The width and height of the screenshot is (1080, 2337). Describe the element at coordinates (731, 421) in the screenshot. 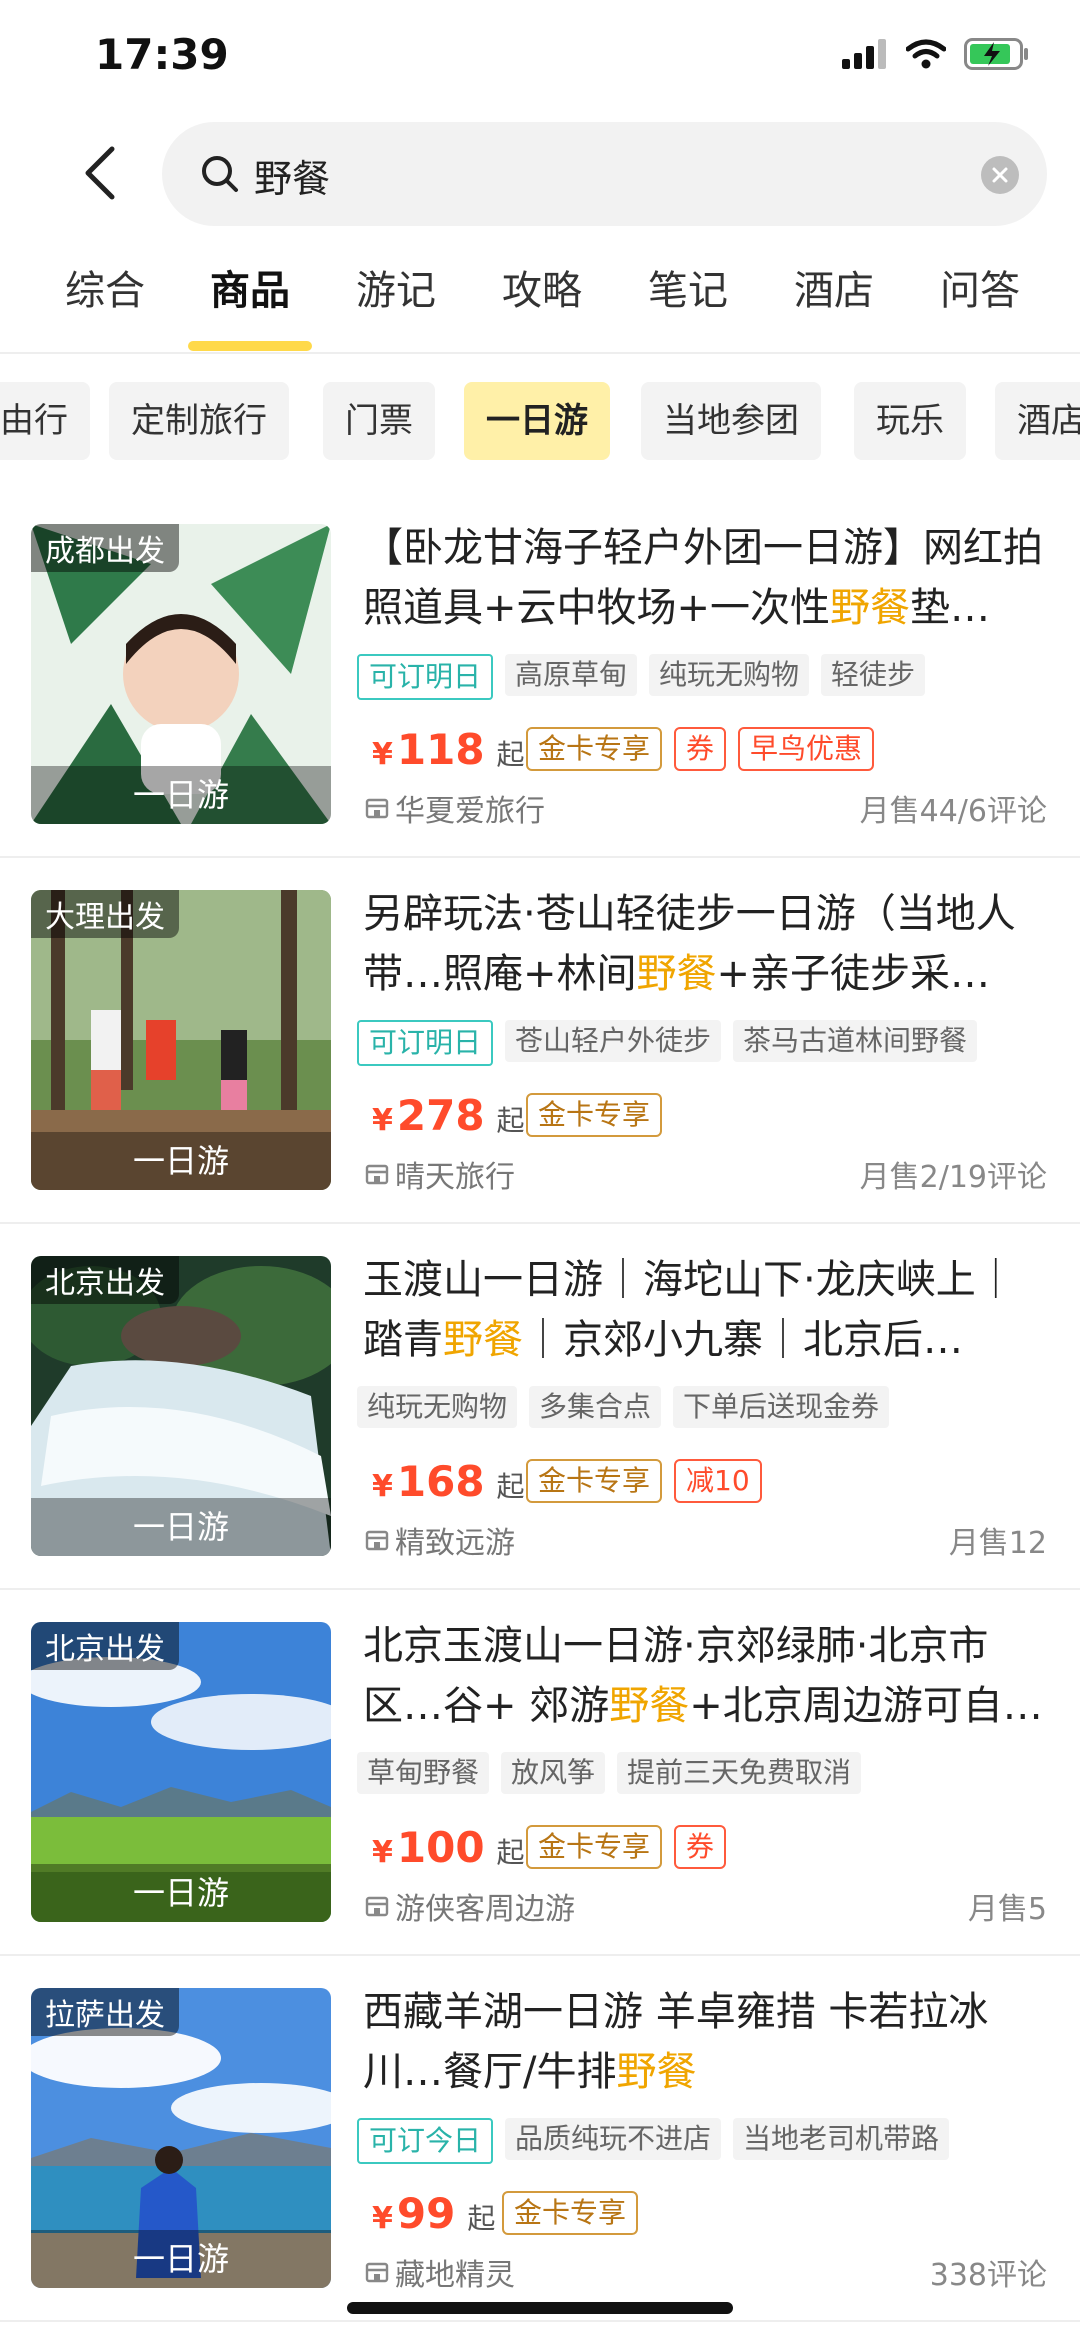

I see `chip-local-group: 当地参团` at that location.